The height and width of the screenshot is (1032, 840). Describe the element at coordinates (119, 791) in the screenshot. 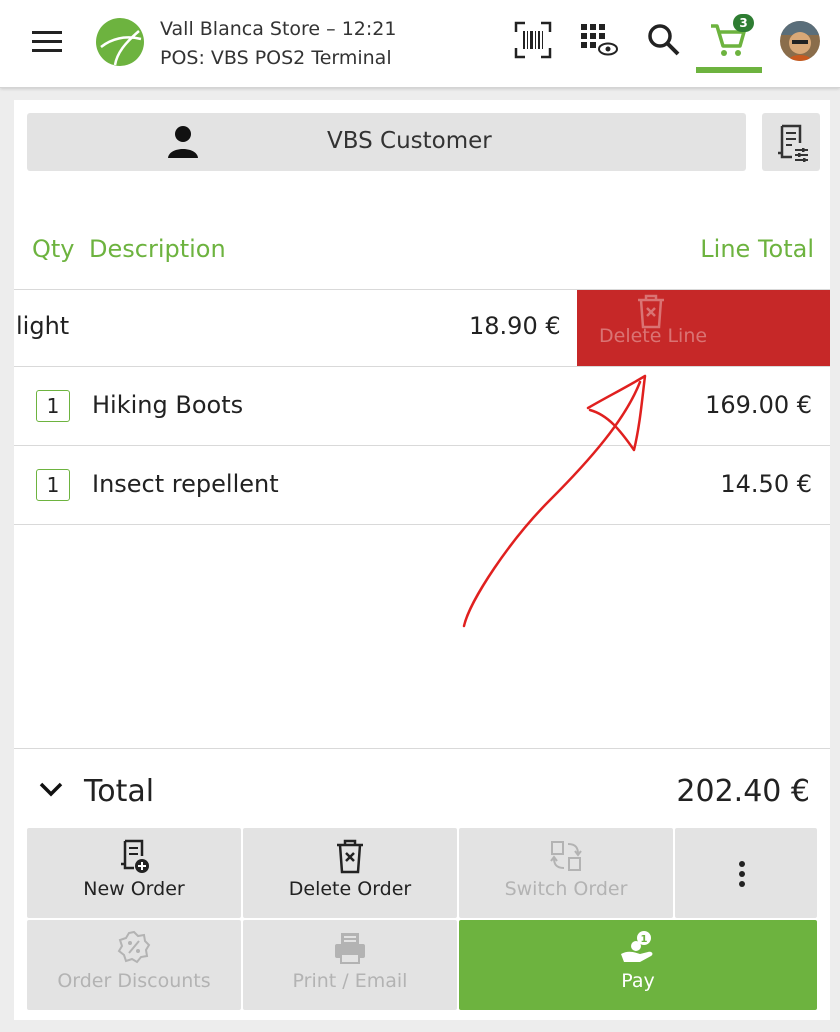

I see `total-label: Total` at that location.